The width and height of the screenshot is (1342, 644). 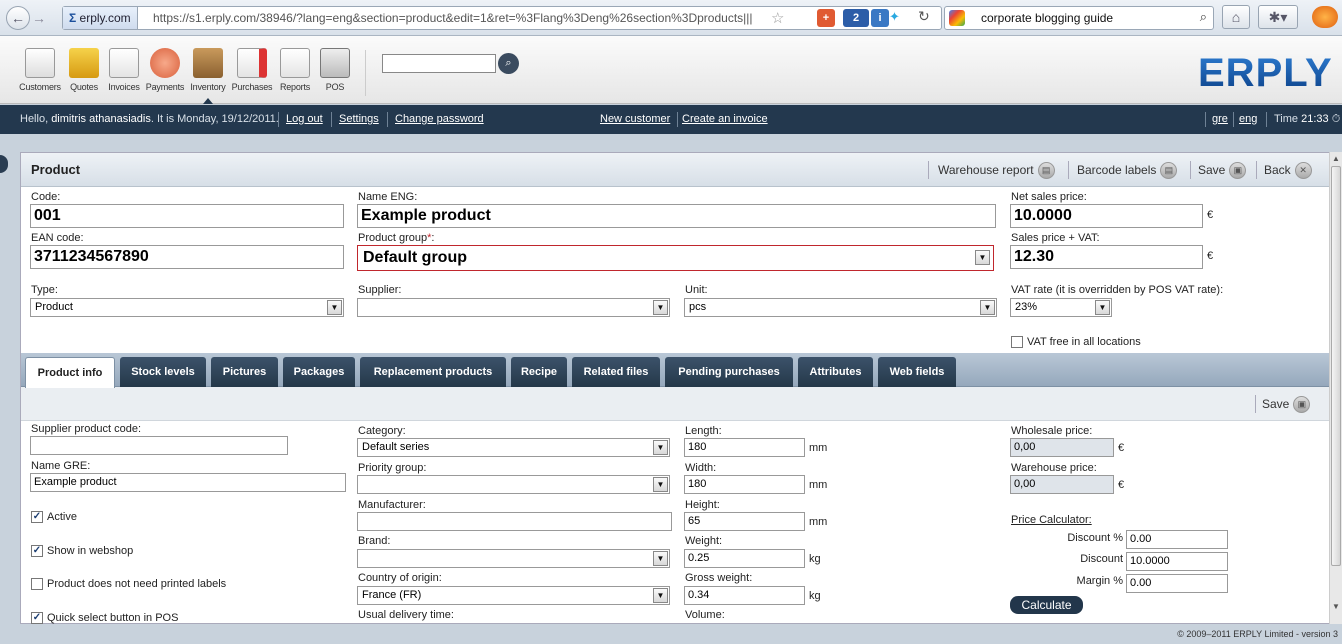 I want to click on margin-percent-input: 0.00, so click(x=1177, y=583).